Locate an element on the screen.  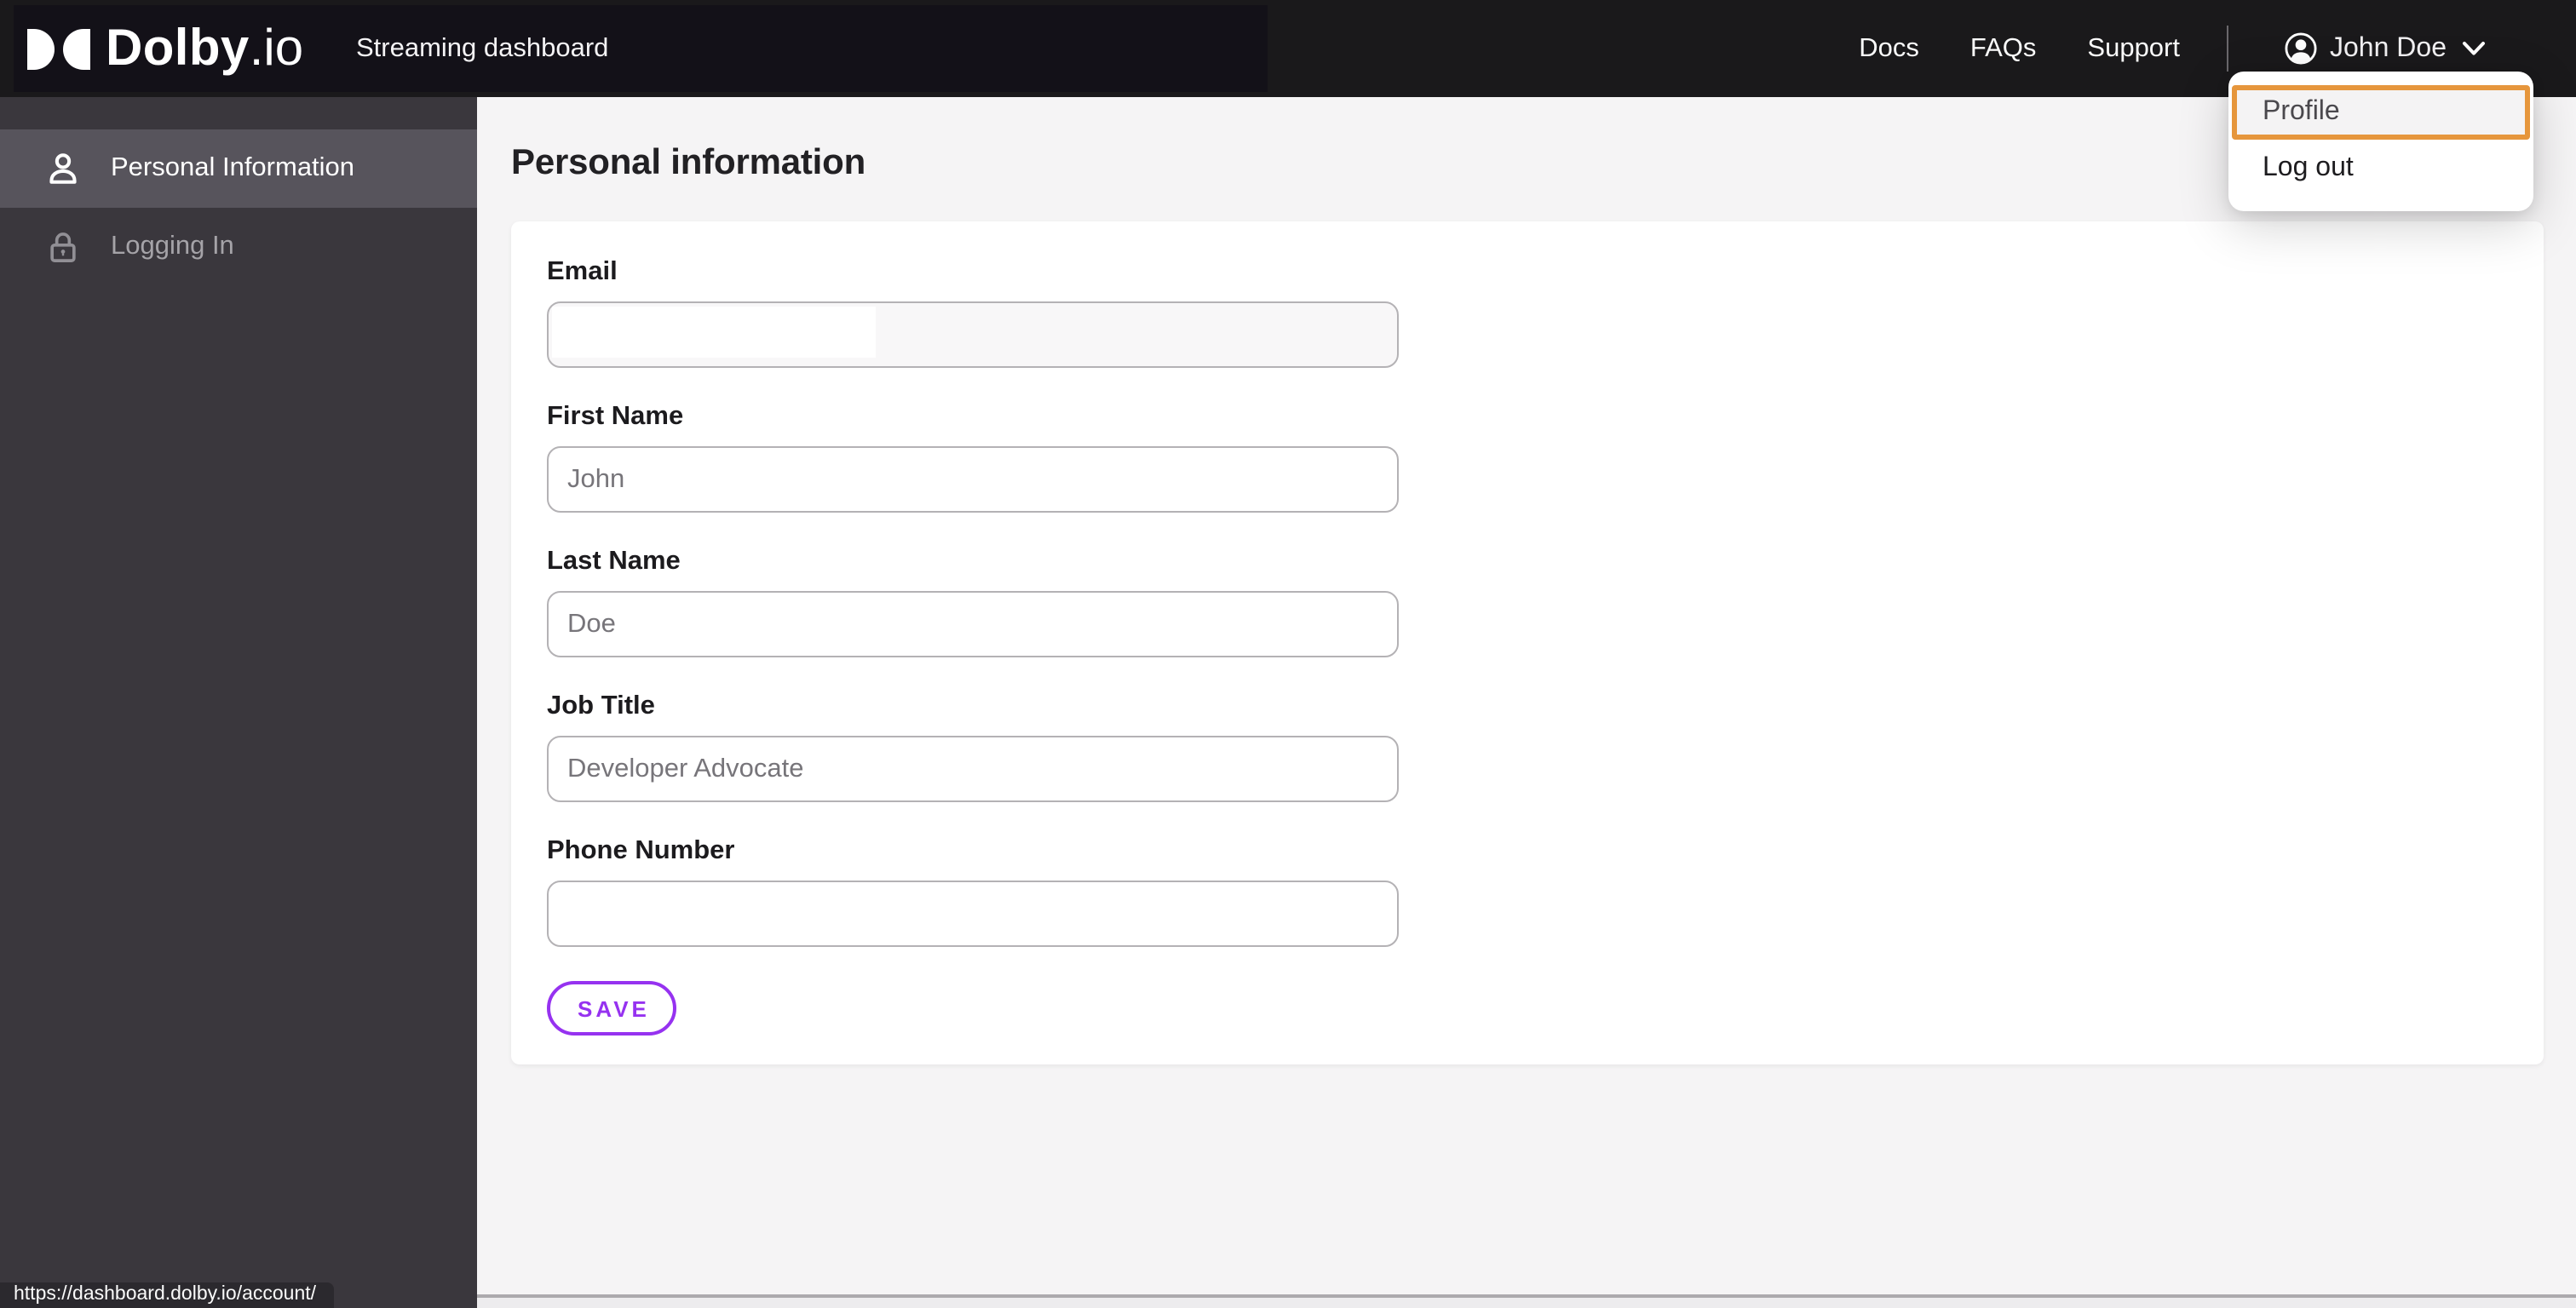
sidebar-item-personal-information: Personal Information is located at coordinates (239, 169).